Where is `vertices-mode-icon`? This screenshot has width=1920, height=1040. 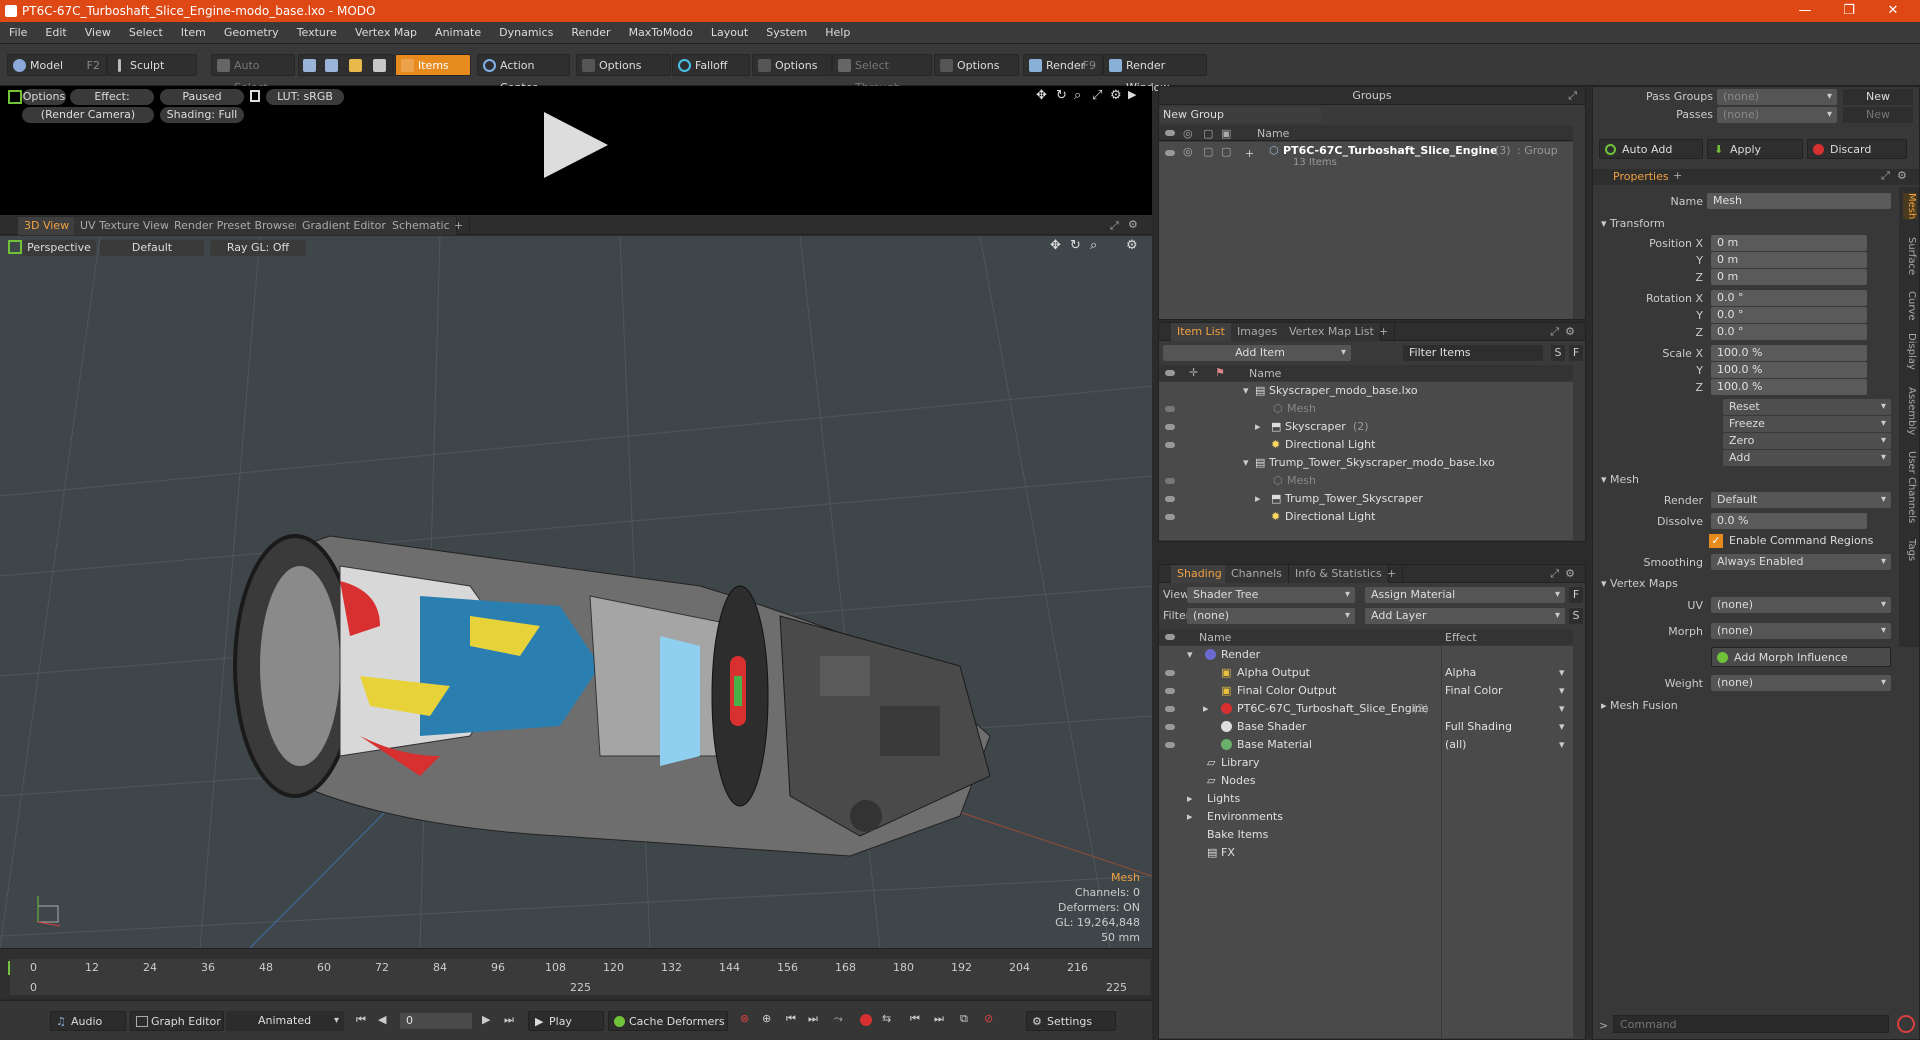 vertices-mode-icon is located at coordinates (309, 65).